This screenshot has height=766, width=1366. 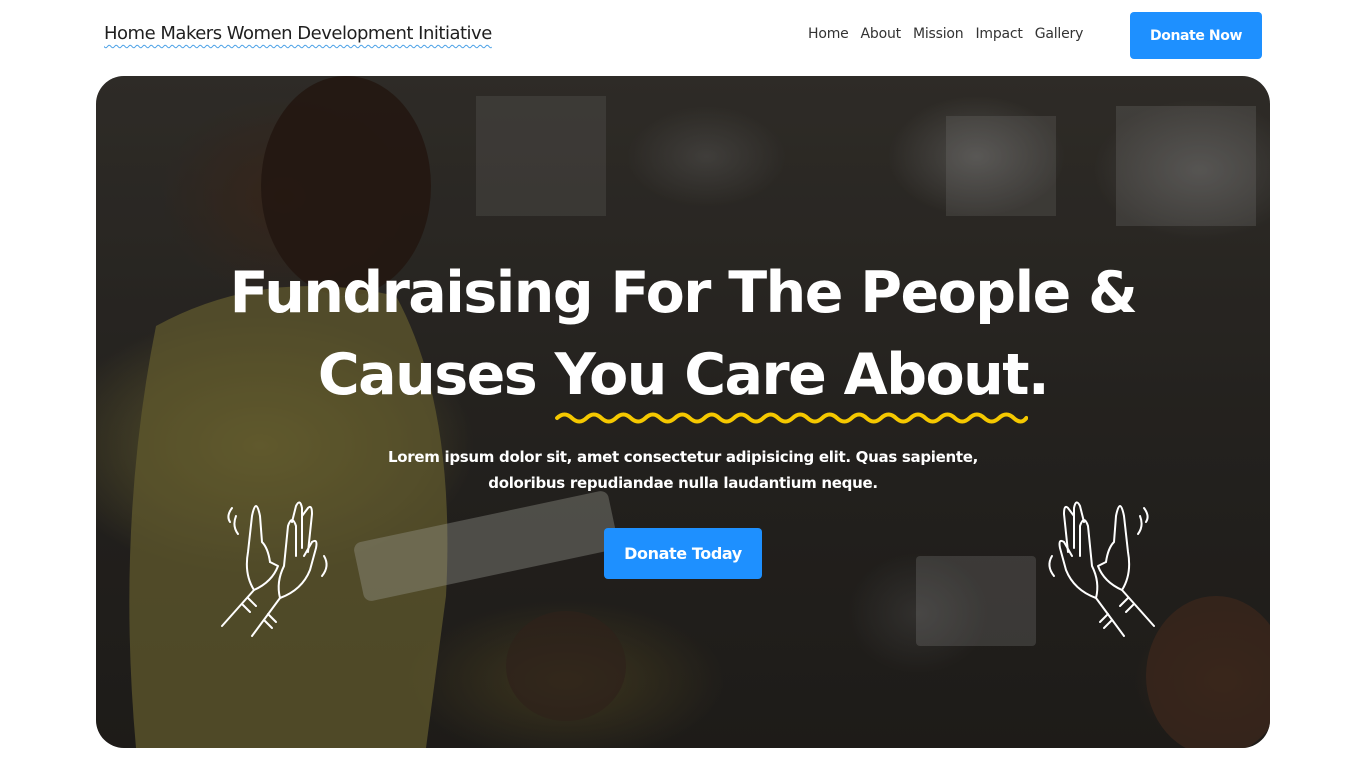 I want to click on donate-today-button: Donate Today, so click(x=683, y=553).